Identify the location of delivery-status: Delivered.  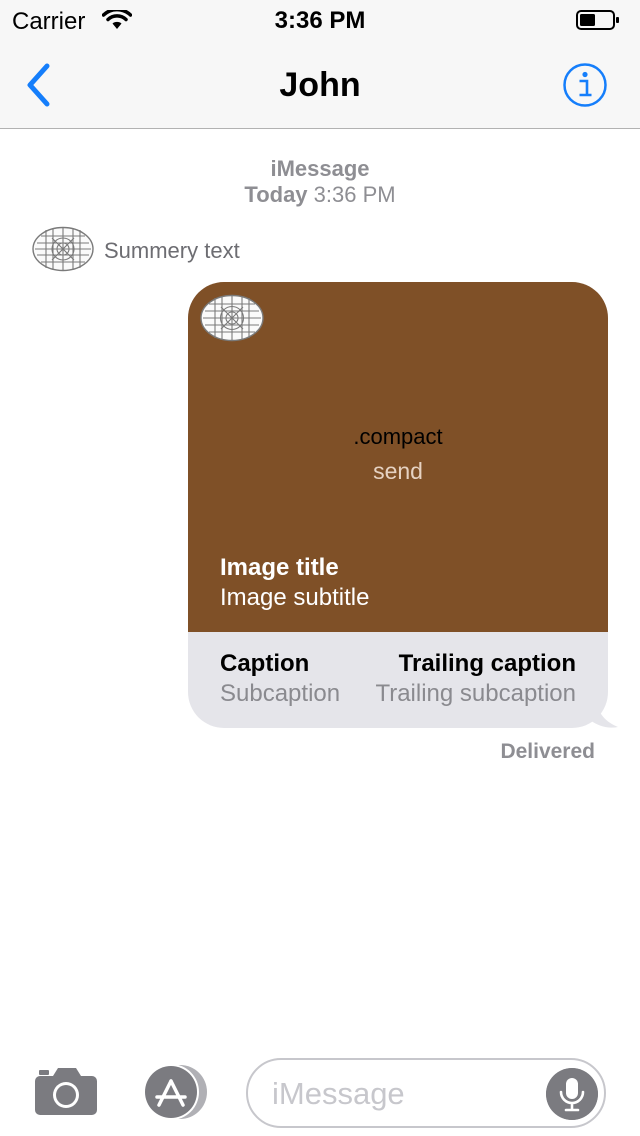
(547, 751).